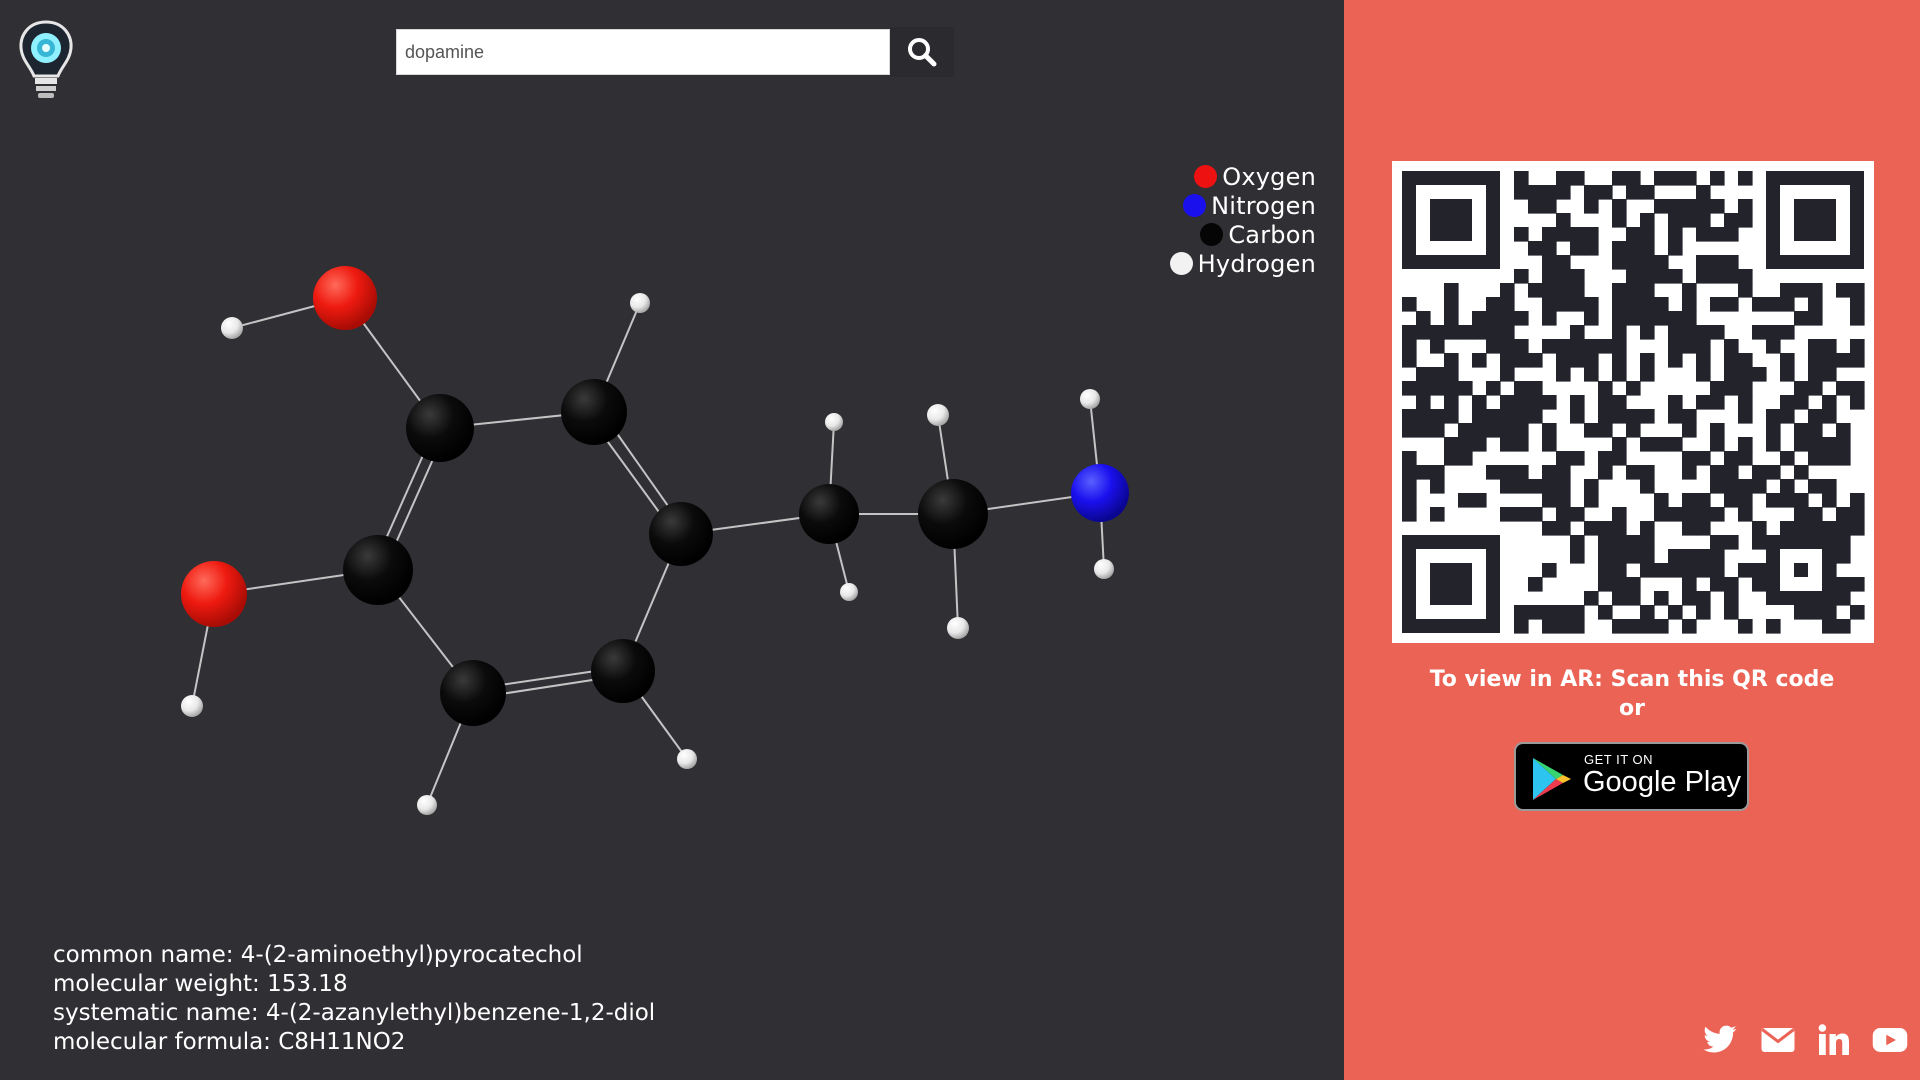  Describe the element at coordinates (1619, 759) in the screenshot. I see `google-play-top-text: GET IT ON` at that location.